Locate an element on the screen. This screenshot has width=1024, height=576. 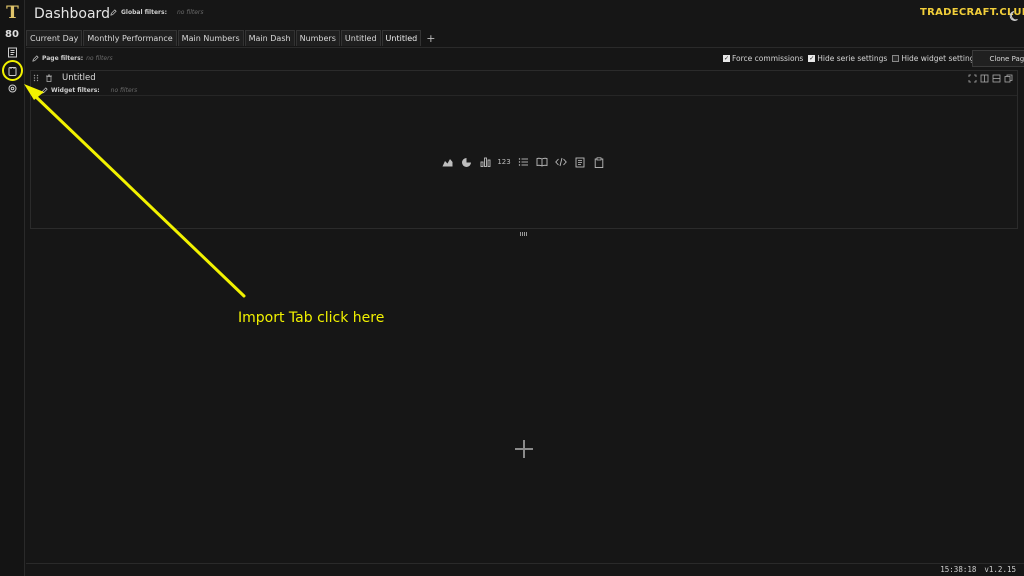
tab-current-day: Current Day is located at coordinates (54, 38).